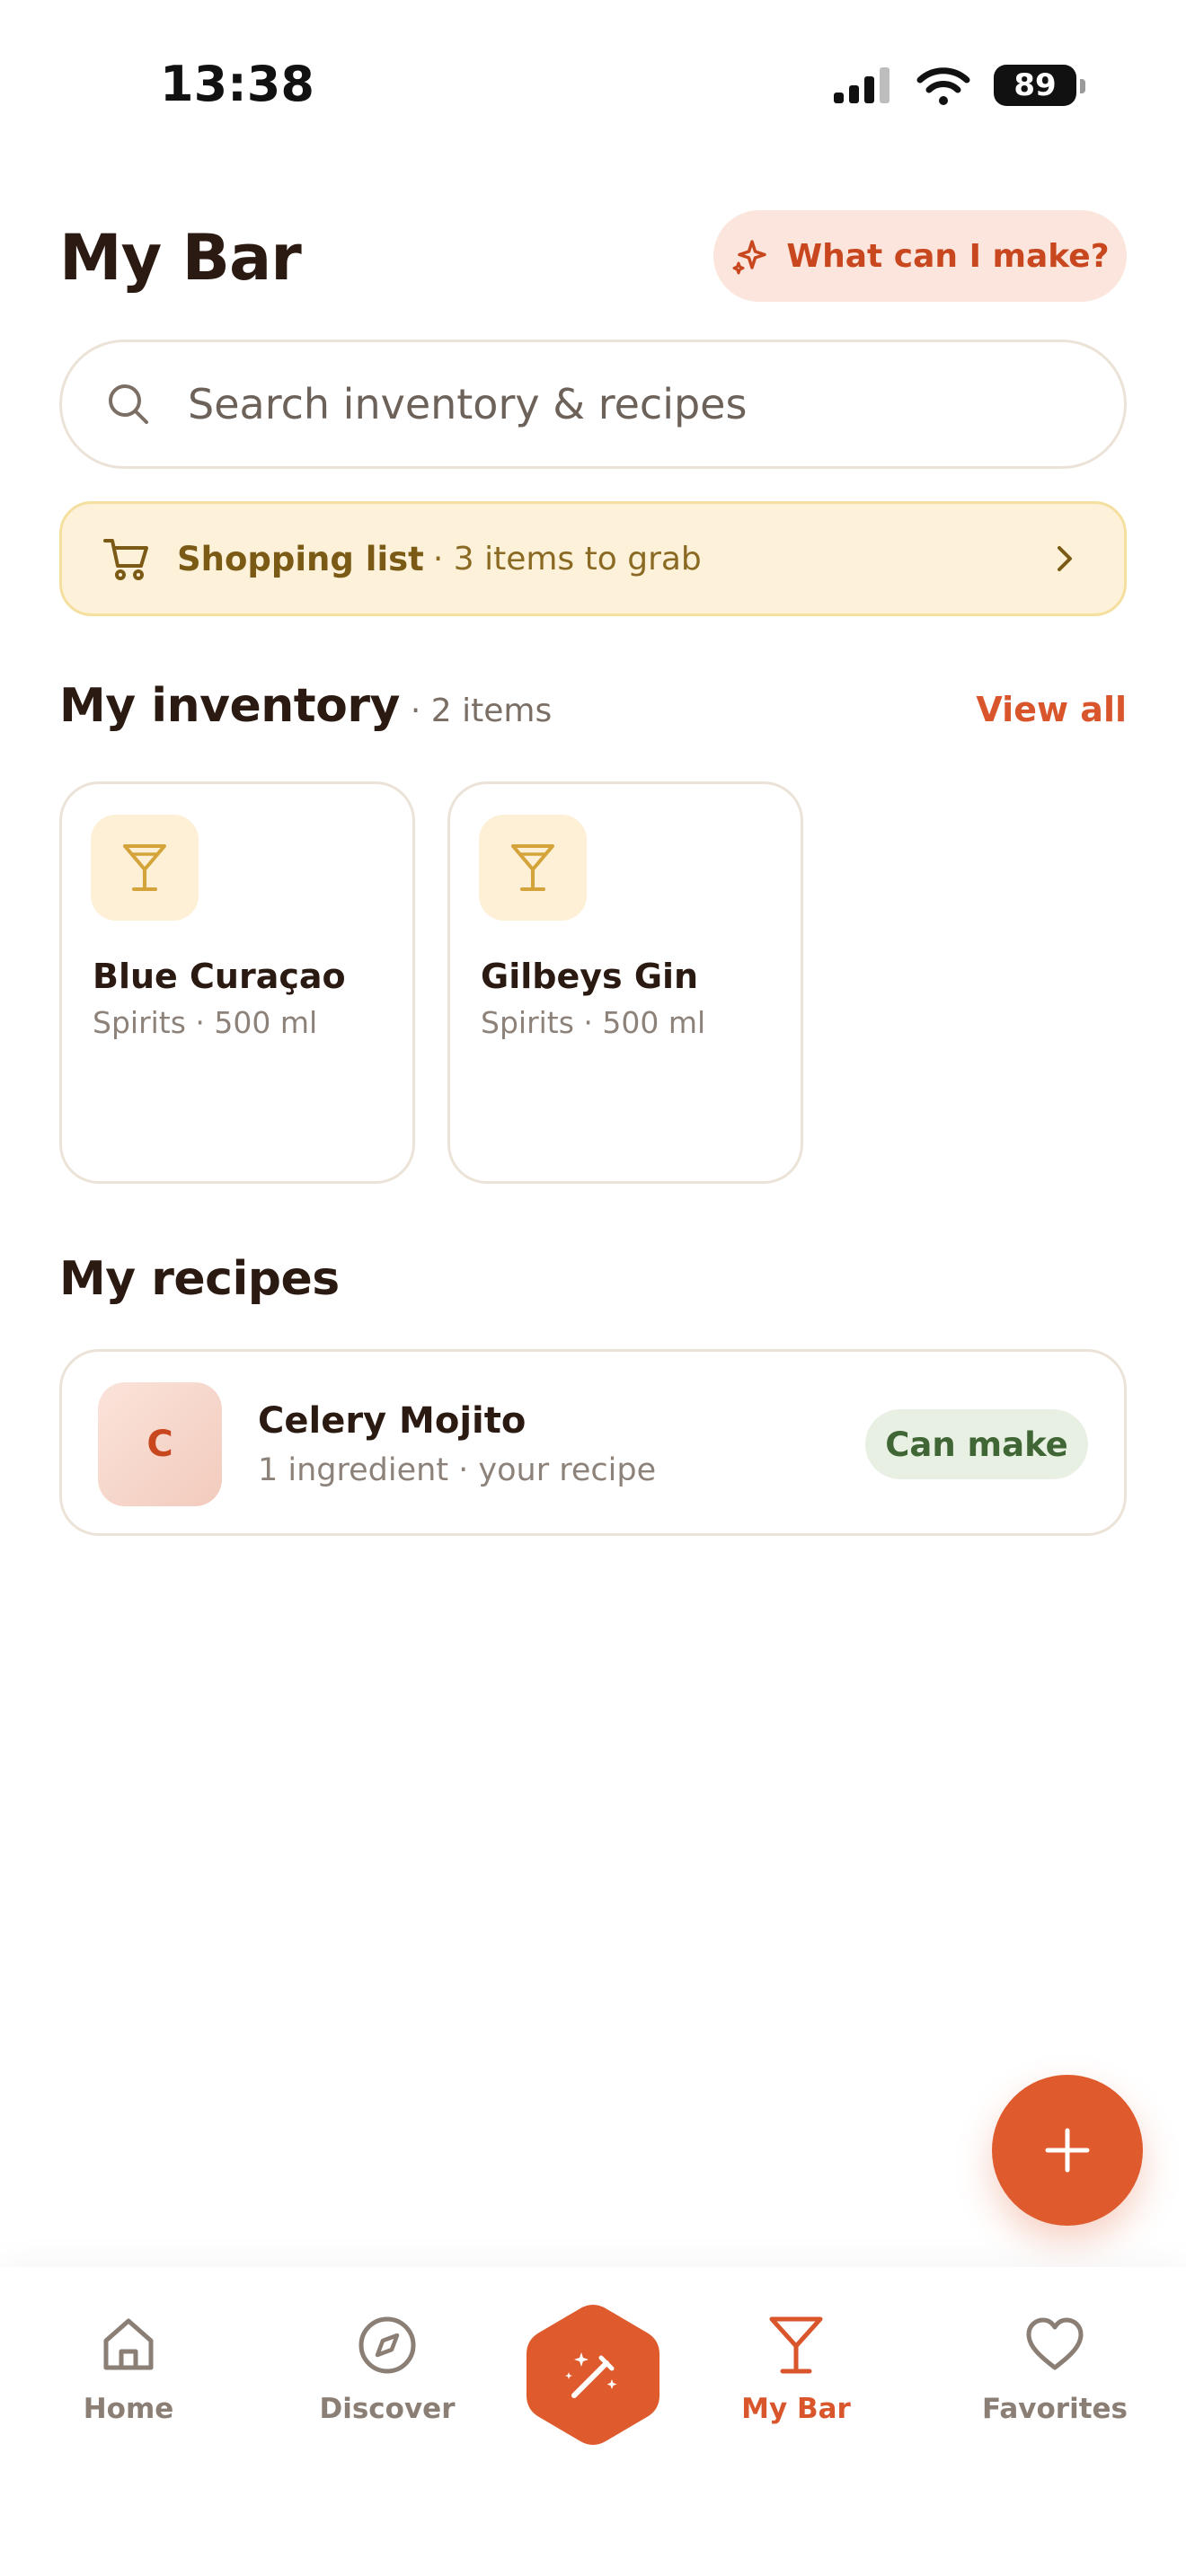 Image resolution: width=1186 pixels, height=2576 pixels. I want to click on tab-discover-label: Discover, so click(387, 2409).